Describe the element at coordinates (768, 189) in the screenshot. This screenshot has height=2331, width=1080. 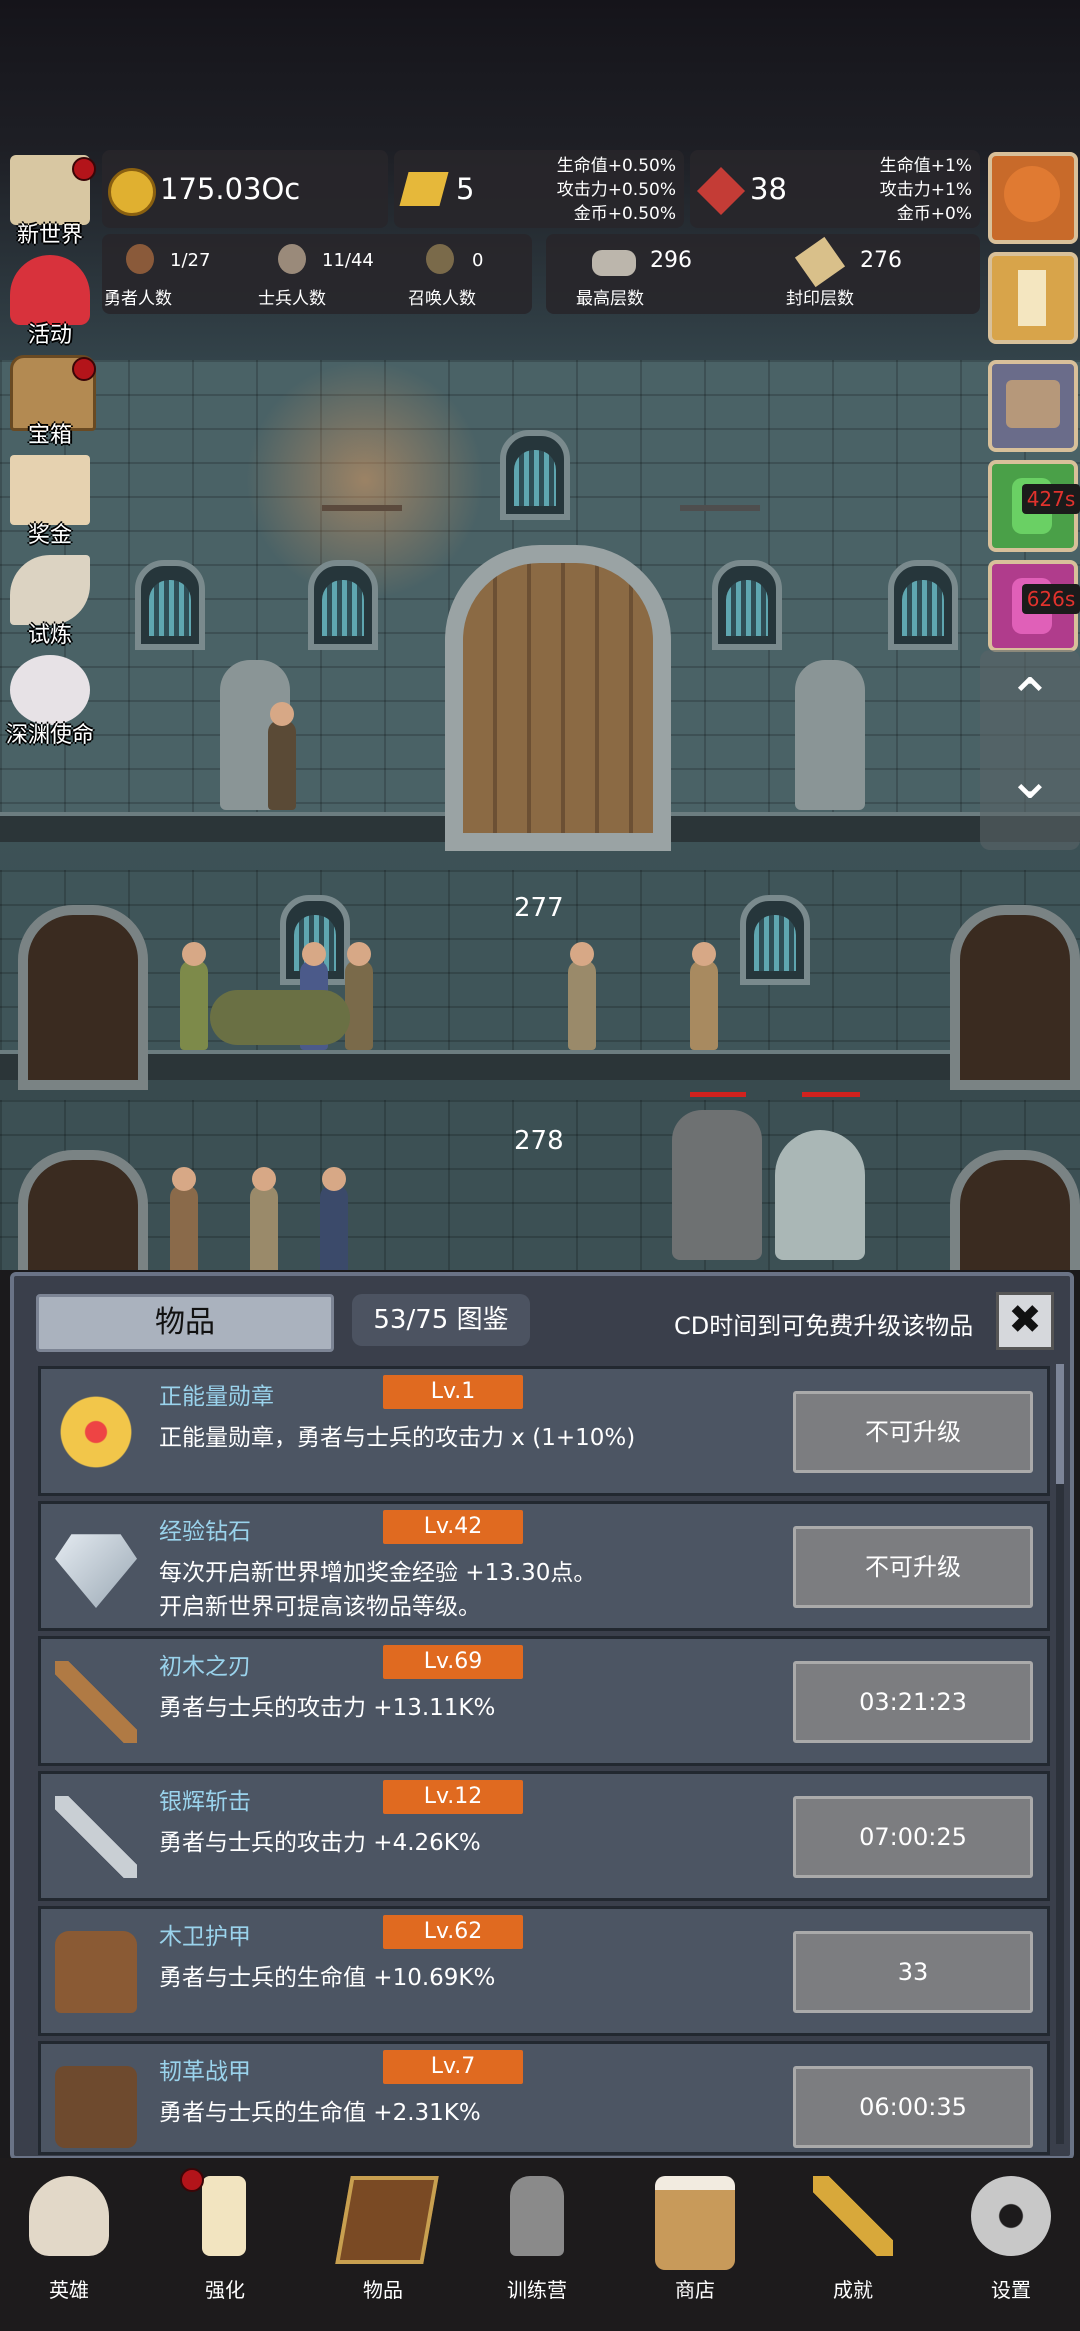
I see `gem-value: 38` at that location.